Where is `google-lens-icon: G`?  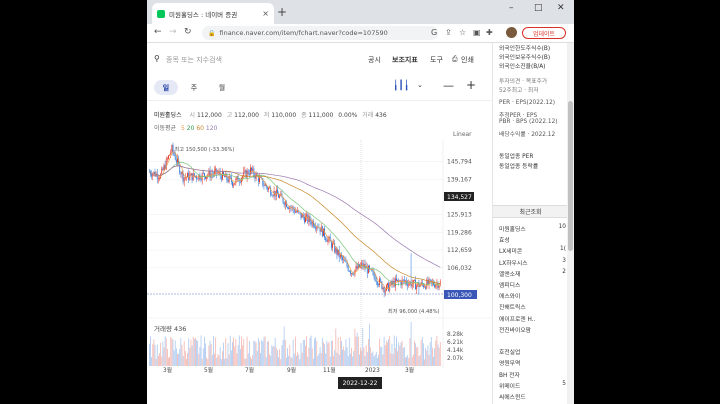
google-lens-icon: G is located at coordinates (434, 32).